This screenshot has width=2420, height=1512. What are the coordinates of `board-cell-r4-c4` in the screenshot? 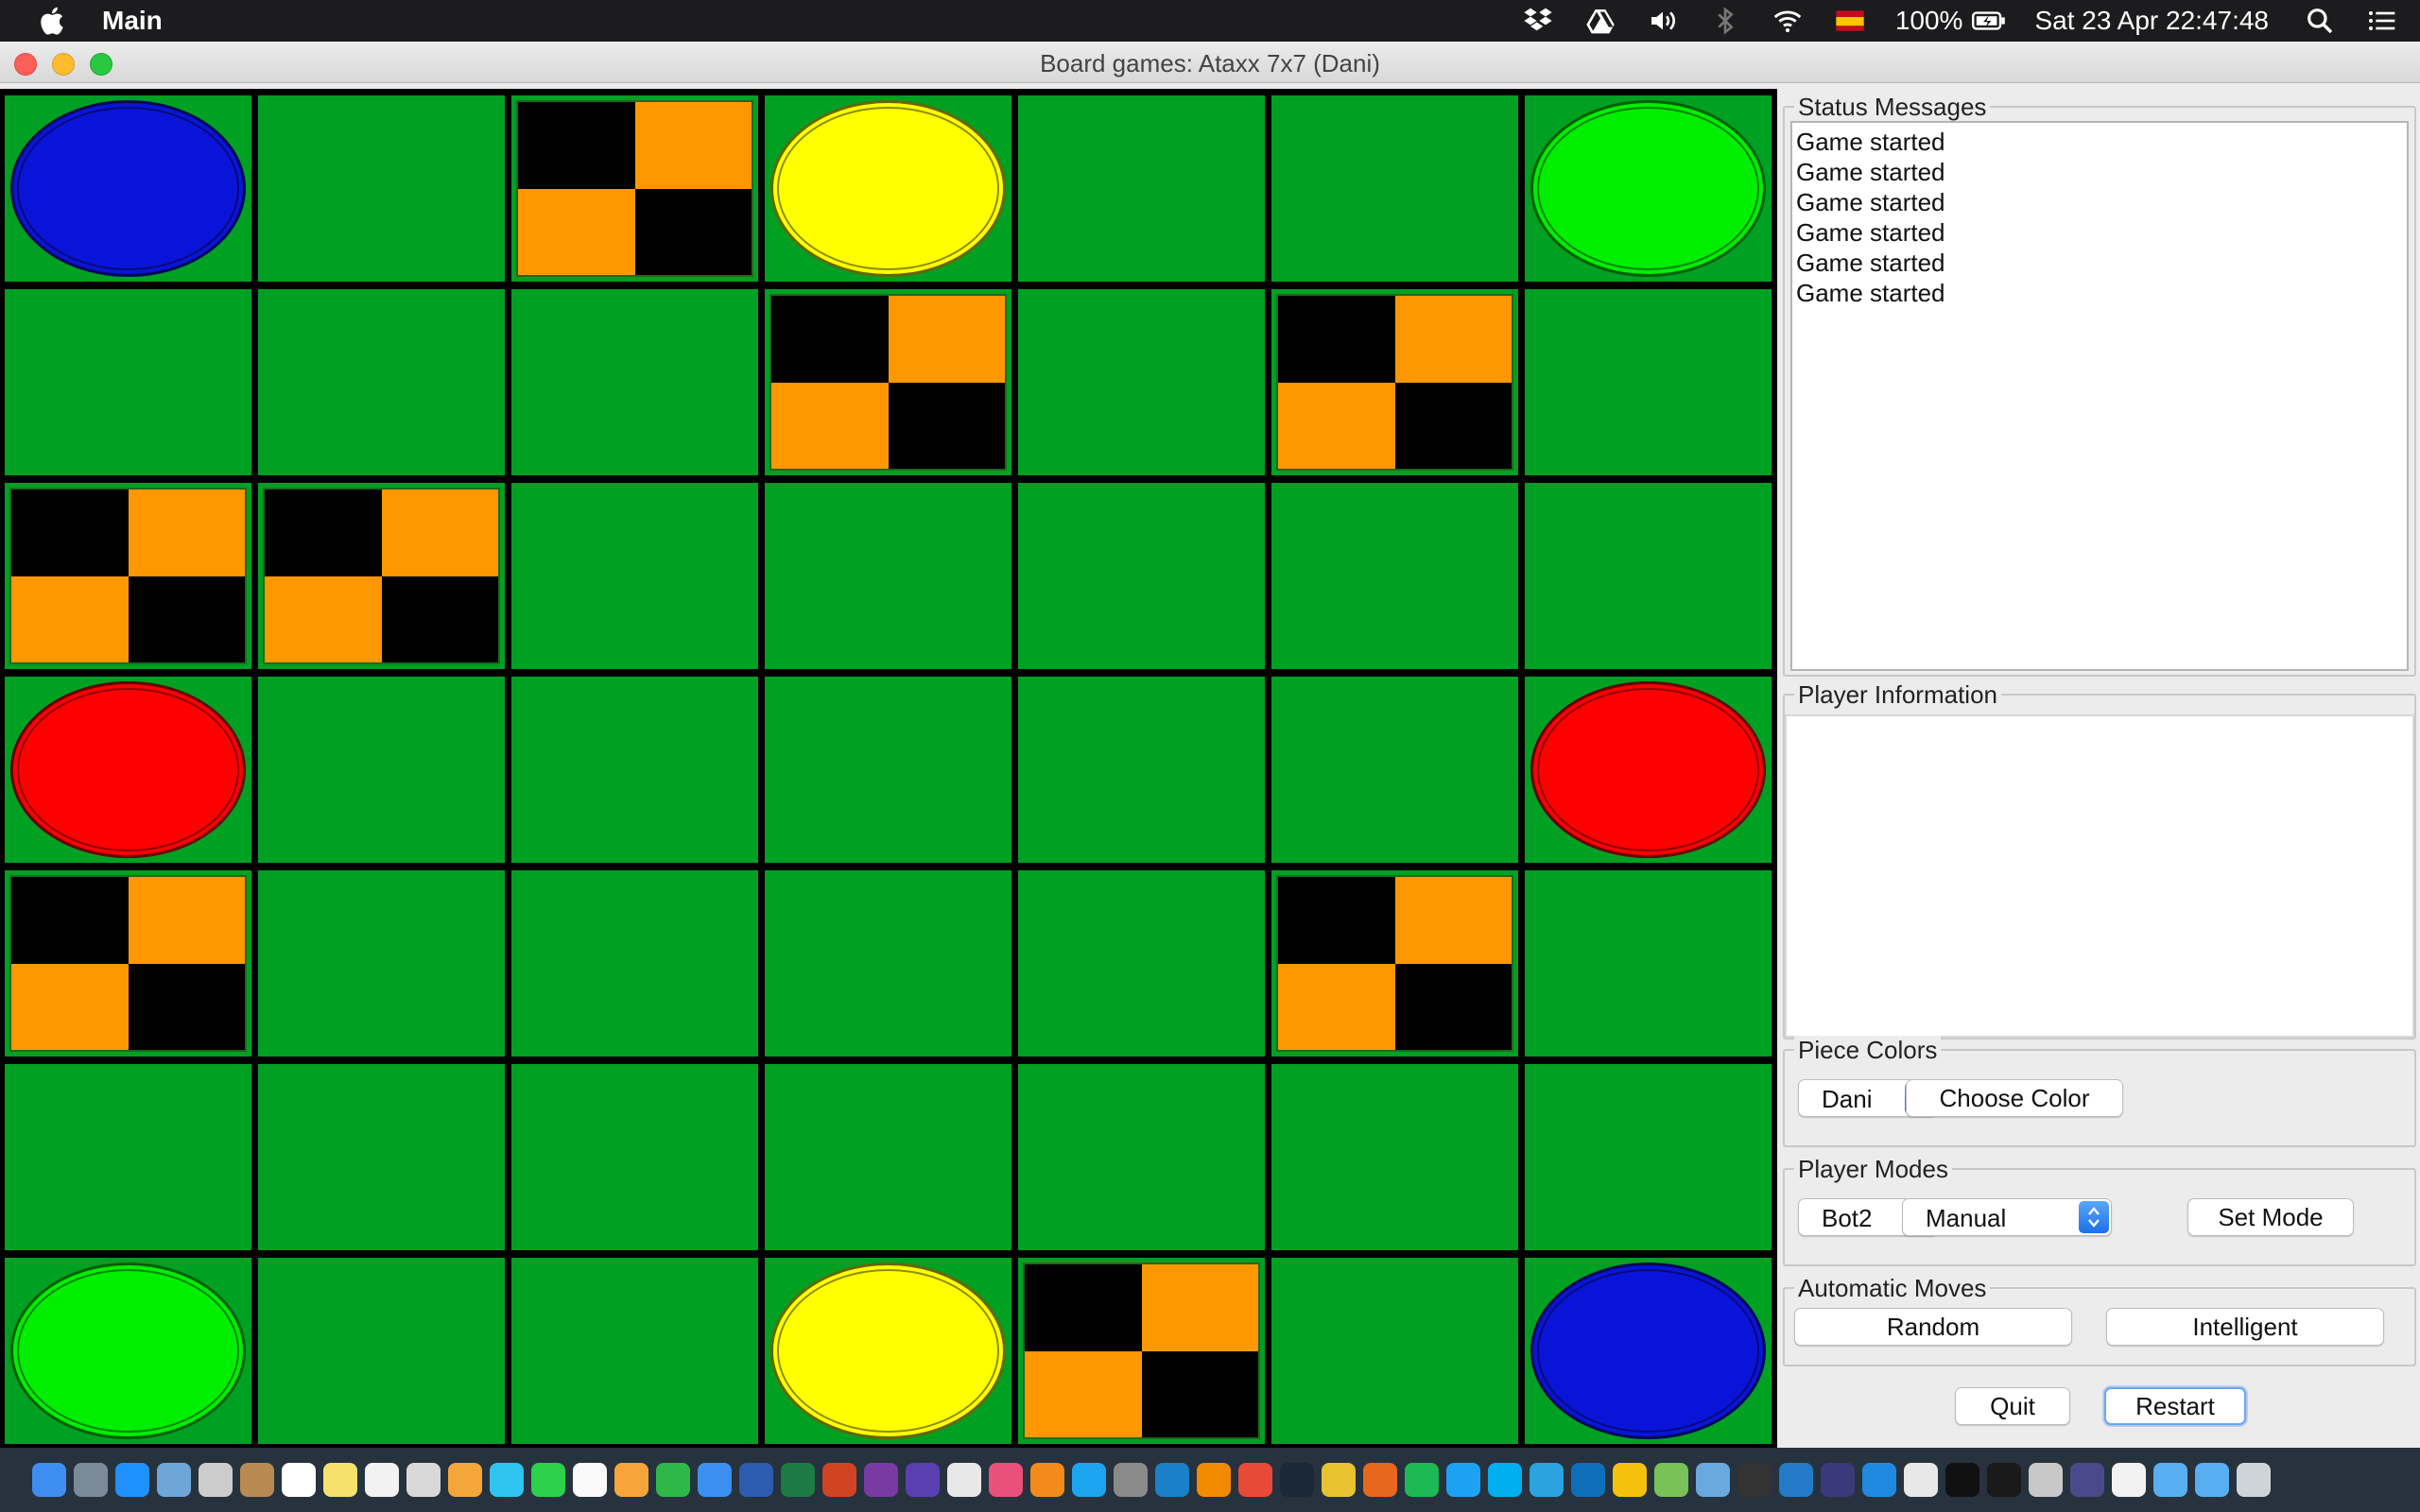 It's located at (888, 770).